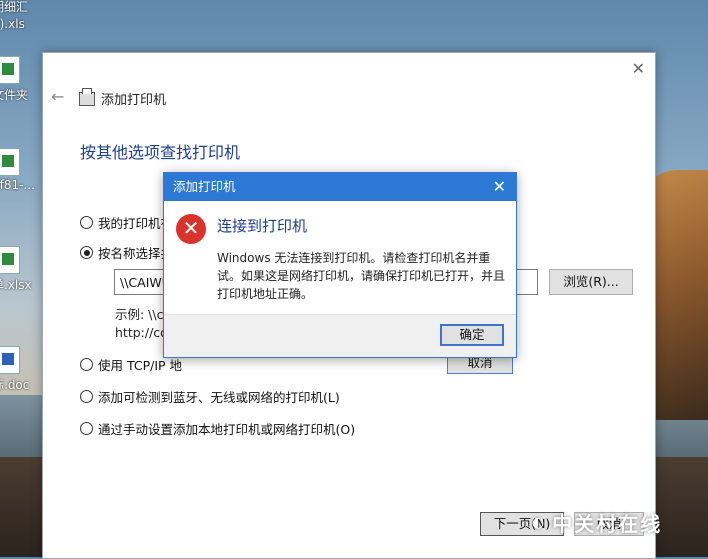 Image resolution: width=708 pixels, height=559 pixels. What do you see at coordinates (136, 223) in the screenshot?
I see `option-label: 我的打印机有` at bounding box center [136, 223].